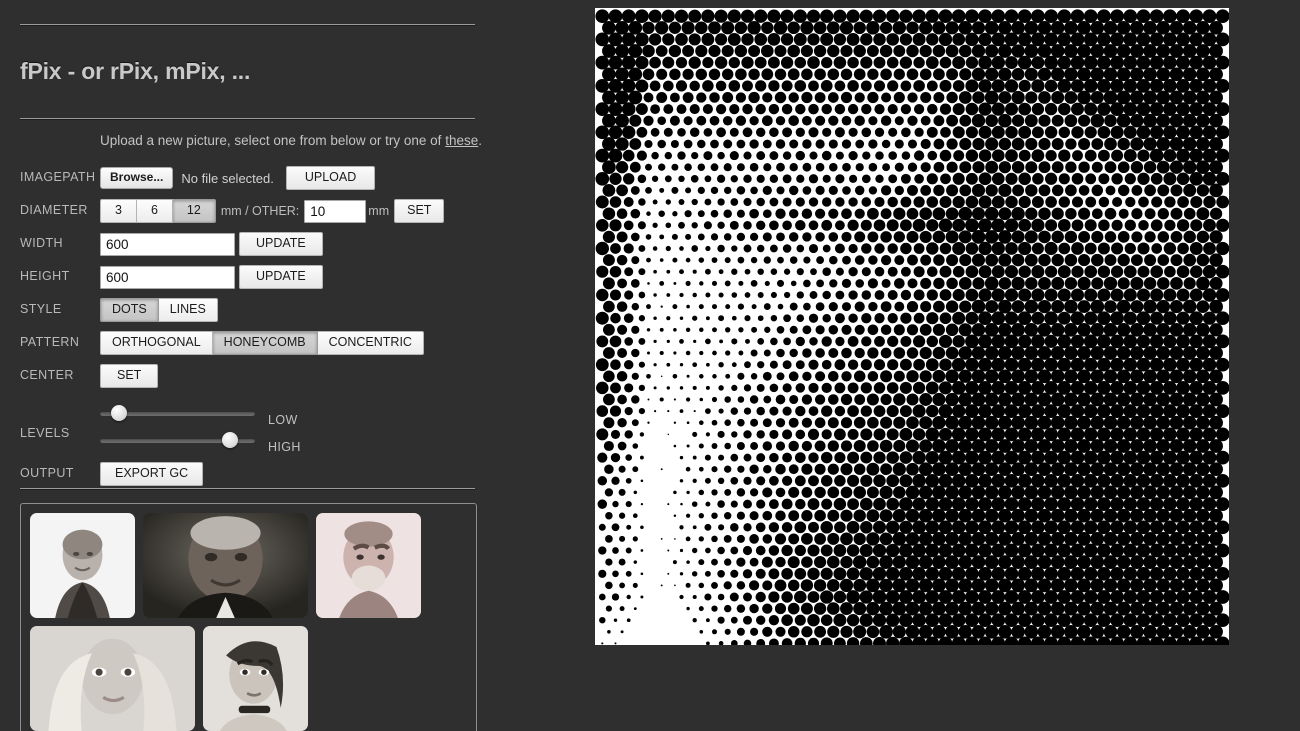 Image resolution: width=1300 pixels, height=731 pixels. I want to click on diameter-other-input, so click(335, 211).